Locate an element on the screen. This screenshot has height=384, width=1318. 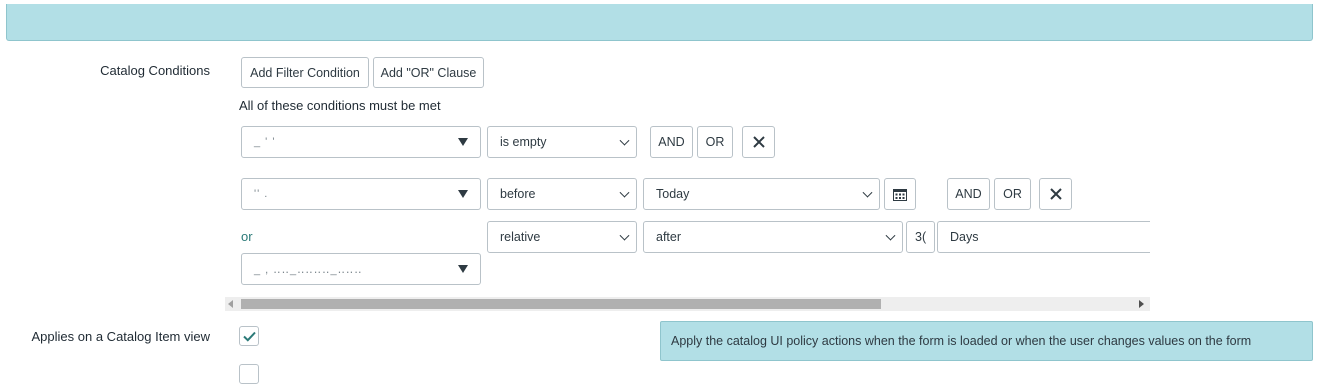
or-clause-label: or is located at coordinates (247, 236).